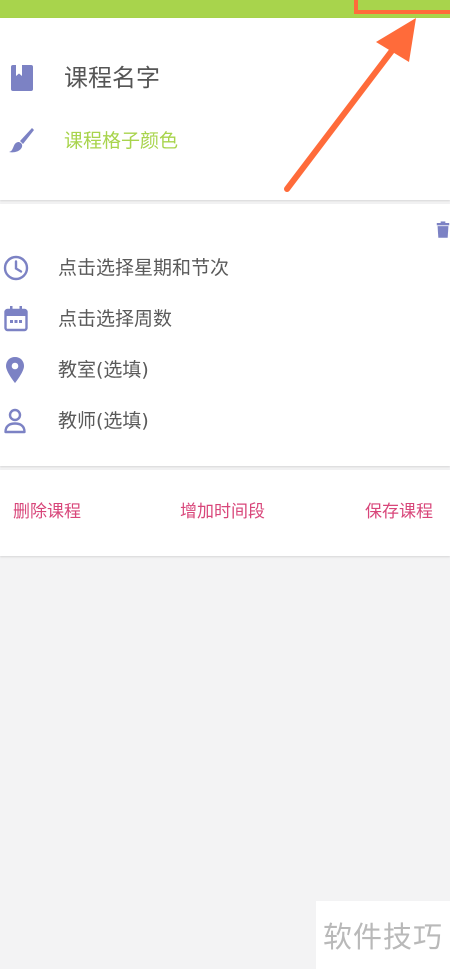 Image resolution: width=450 pixels, height=969 pixels. I want to click on clock-icon, so click(16, 268).